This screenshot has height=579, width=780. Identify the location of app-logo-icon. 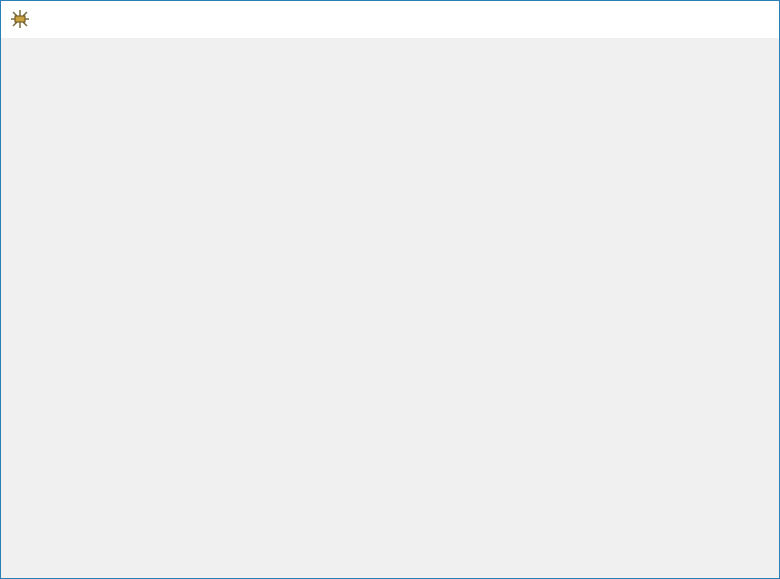
(20, 19).